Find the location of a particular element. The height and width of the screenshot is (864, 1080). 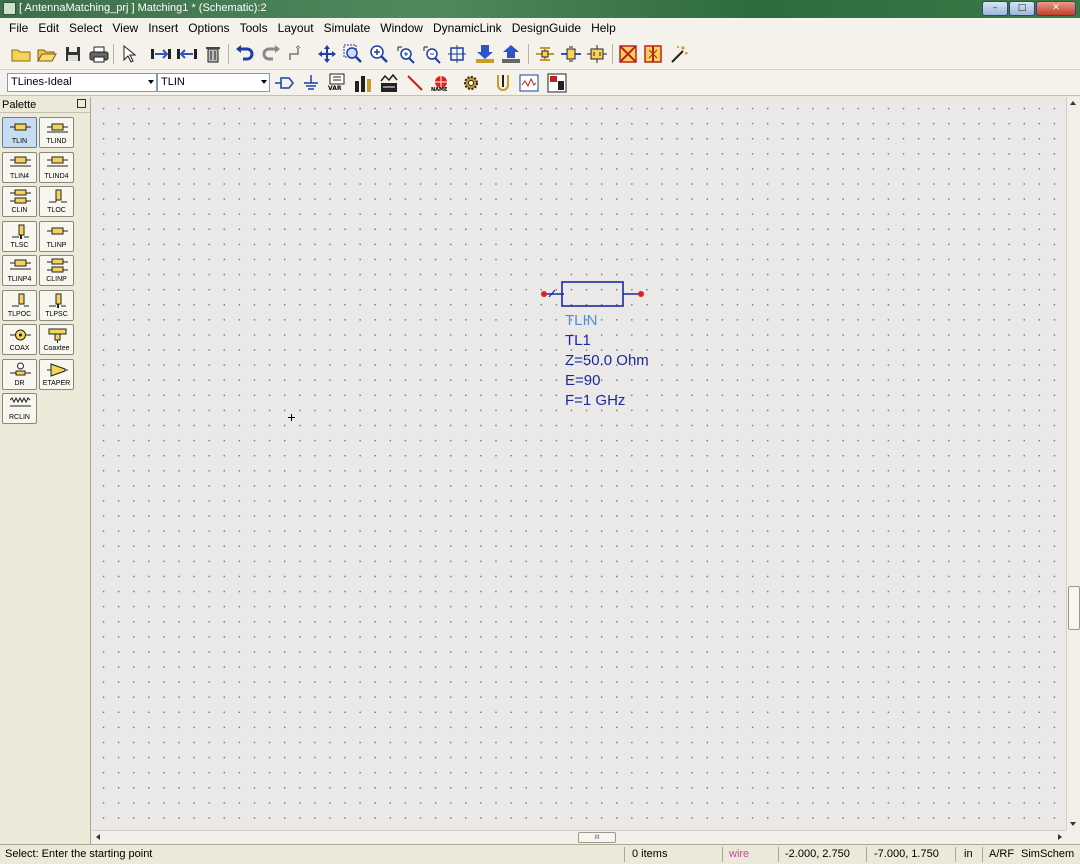

scroll-down-icon is located at coordinates (1073, 824).